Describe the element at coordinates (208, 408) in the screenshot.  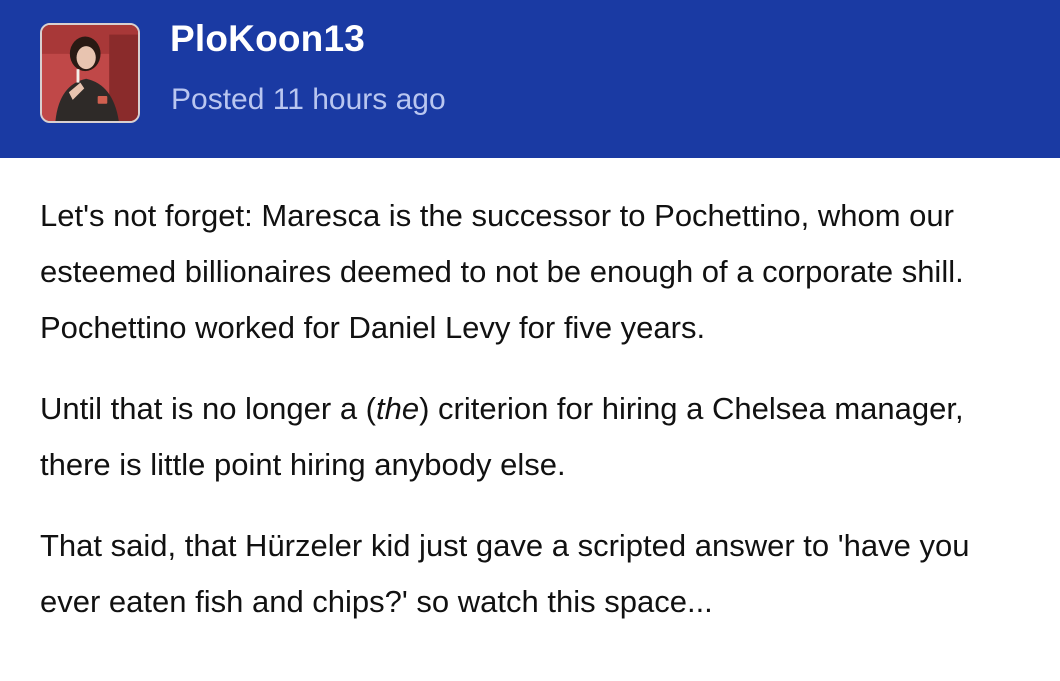
I see `post-paragraph-2-text-start: Until that is no longer a (` at that location.